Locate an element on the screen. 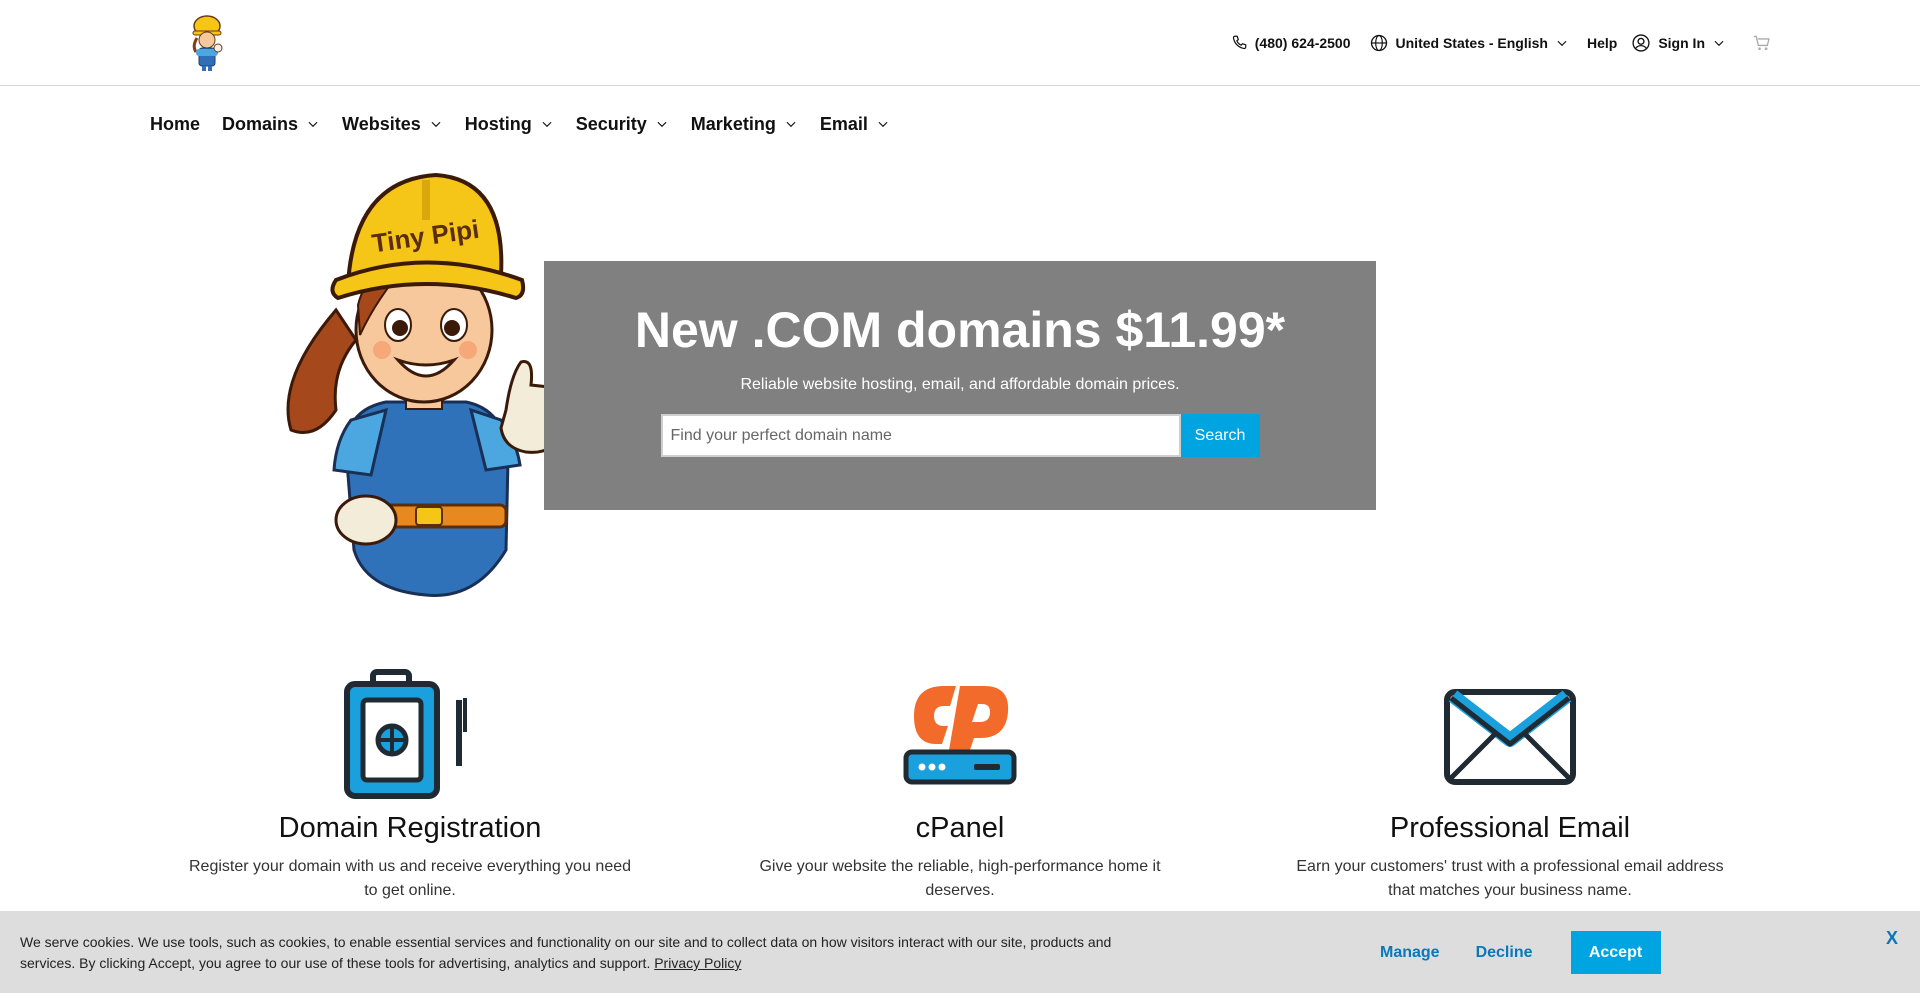  email-envelope-icon is located at coordinates (1510, 737).